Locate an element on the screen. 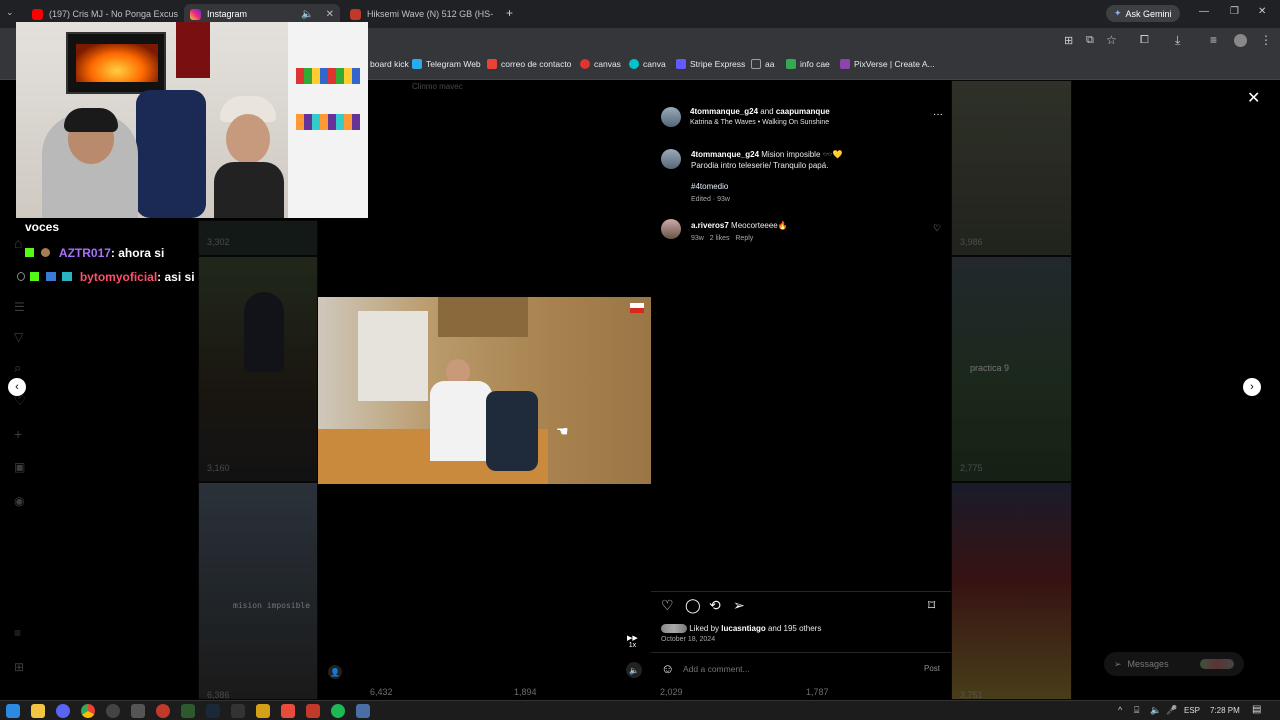 The height and width of the screenshot is (720, 1280). file-explorer-icon is located at coordinates (38, 711).